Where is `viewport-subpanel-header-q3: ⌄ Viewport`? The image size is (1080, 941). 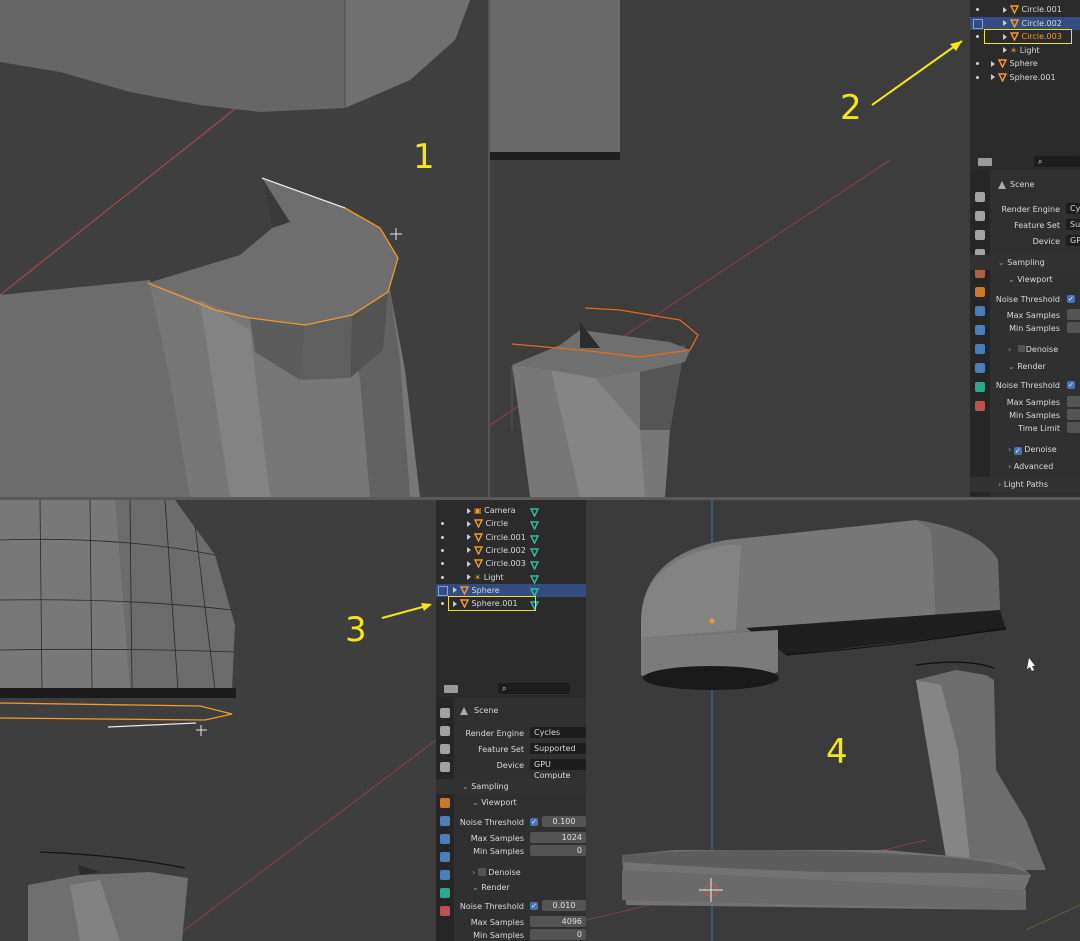
viewport-subpanel-header-q3: ⌄ Viewport is located at coordinates (494, 802).